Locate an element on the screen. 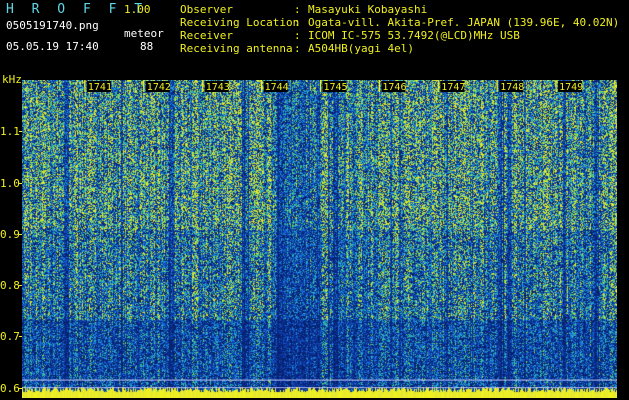 The height and width of the screenshot is (400, 629). minute-label: 1743 is located at coordinates (218, 87).